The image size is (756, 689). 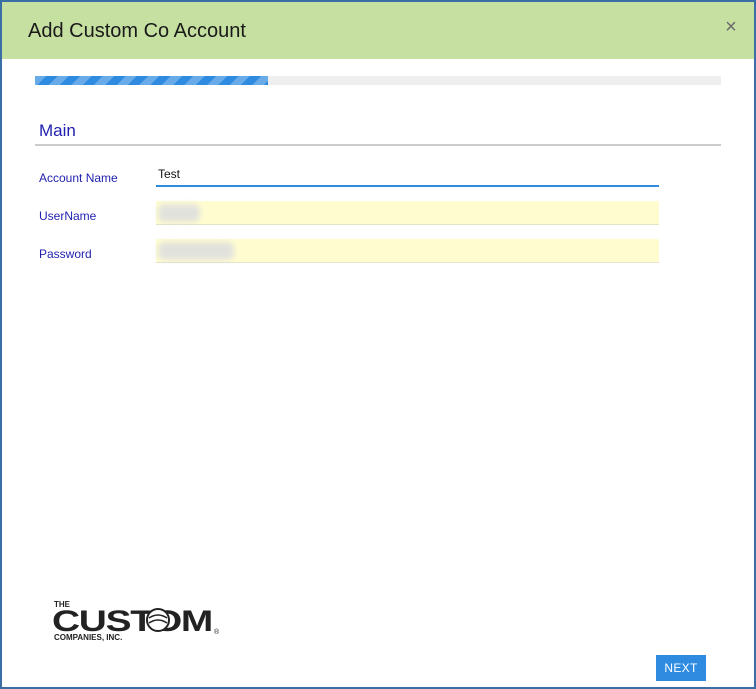 I want to click on next-button: NEXT, so click(x=681, y=668).